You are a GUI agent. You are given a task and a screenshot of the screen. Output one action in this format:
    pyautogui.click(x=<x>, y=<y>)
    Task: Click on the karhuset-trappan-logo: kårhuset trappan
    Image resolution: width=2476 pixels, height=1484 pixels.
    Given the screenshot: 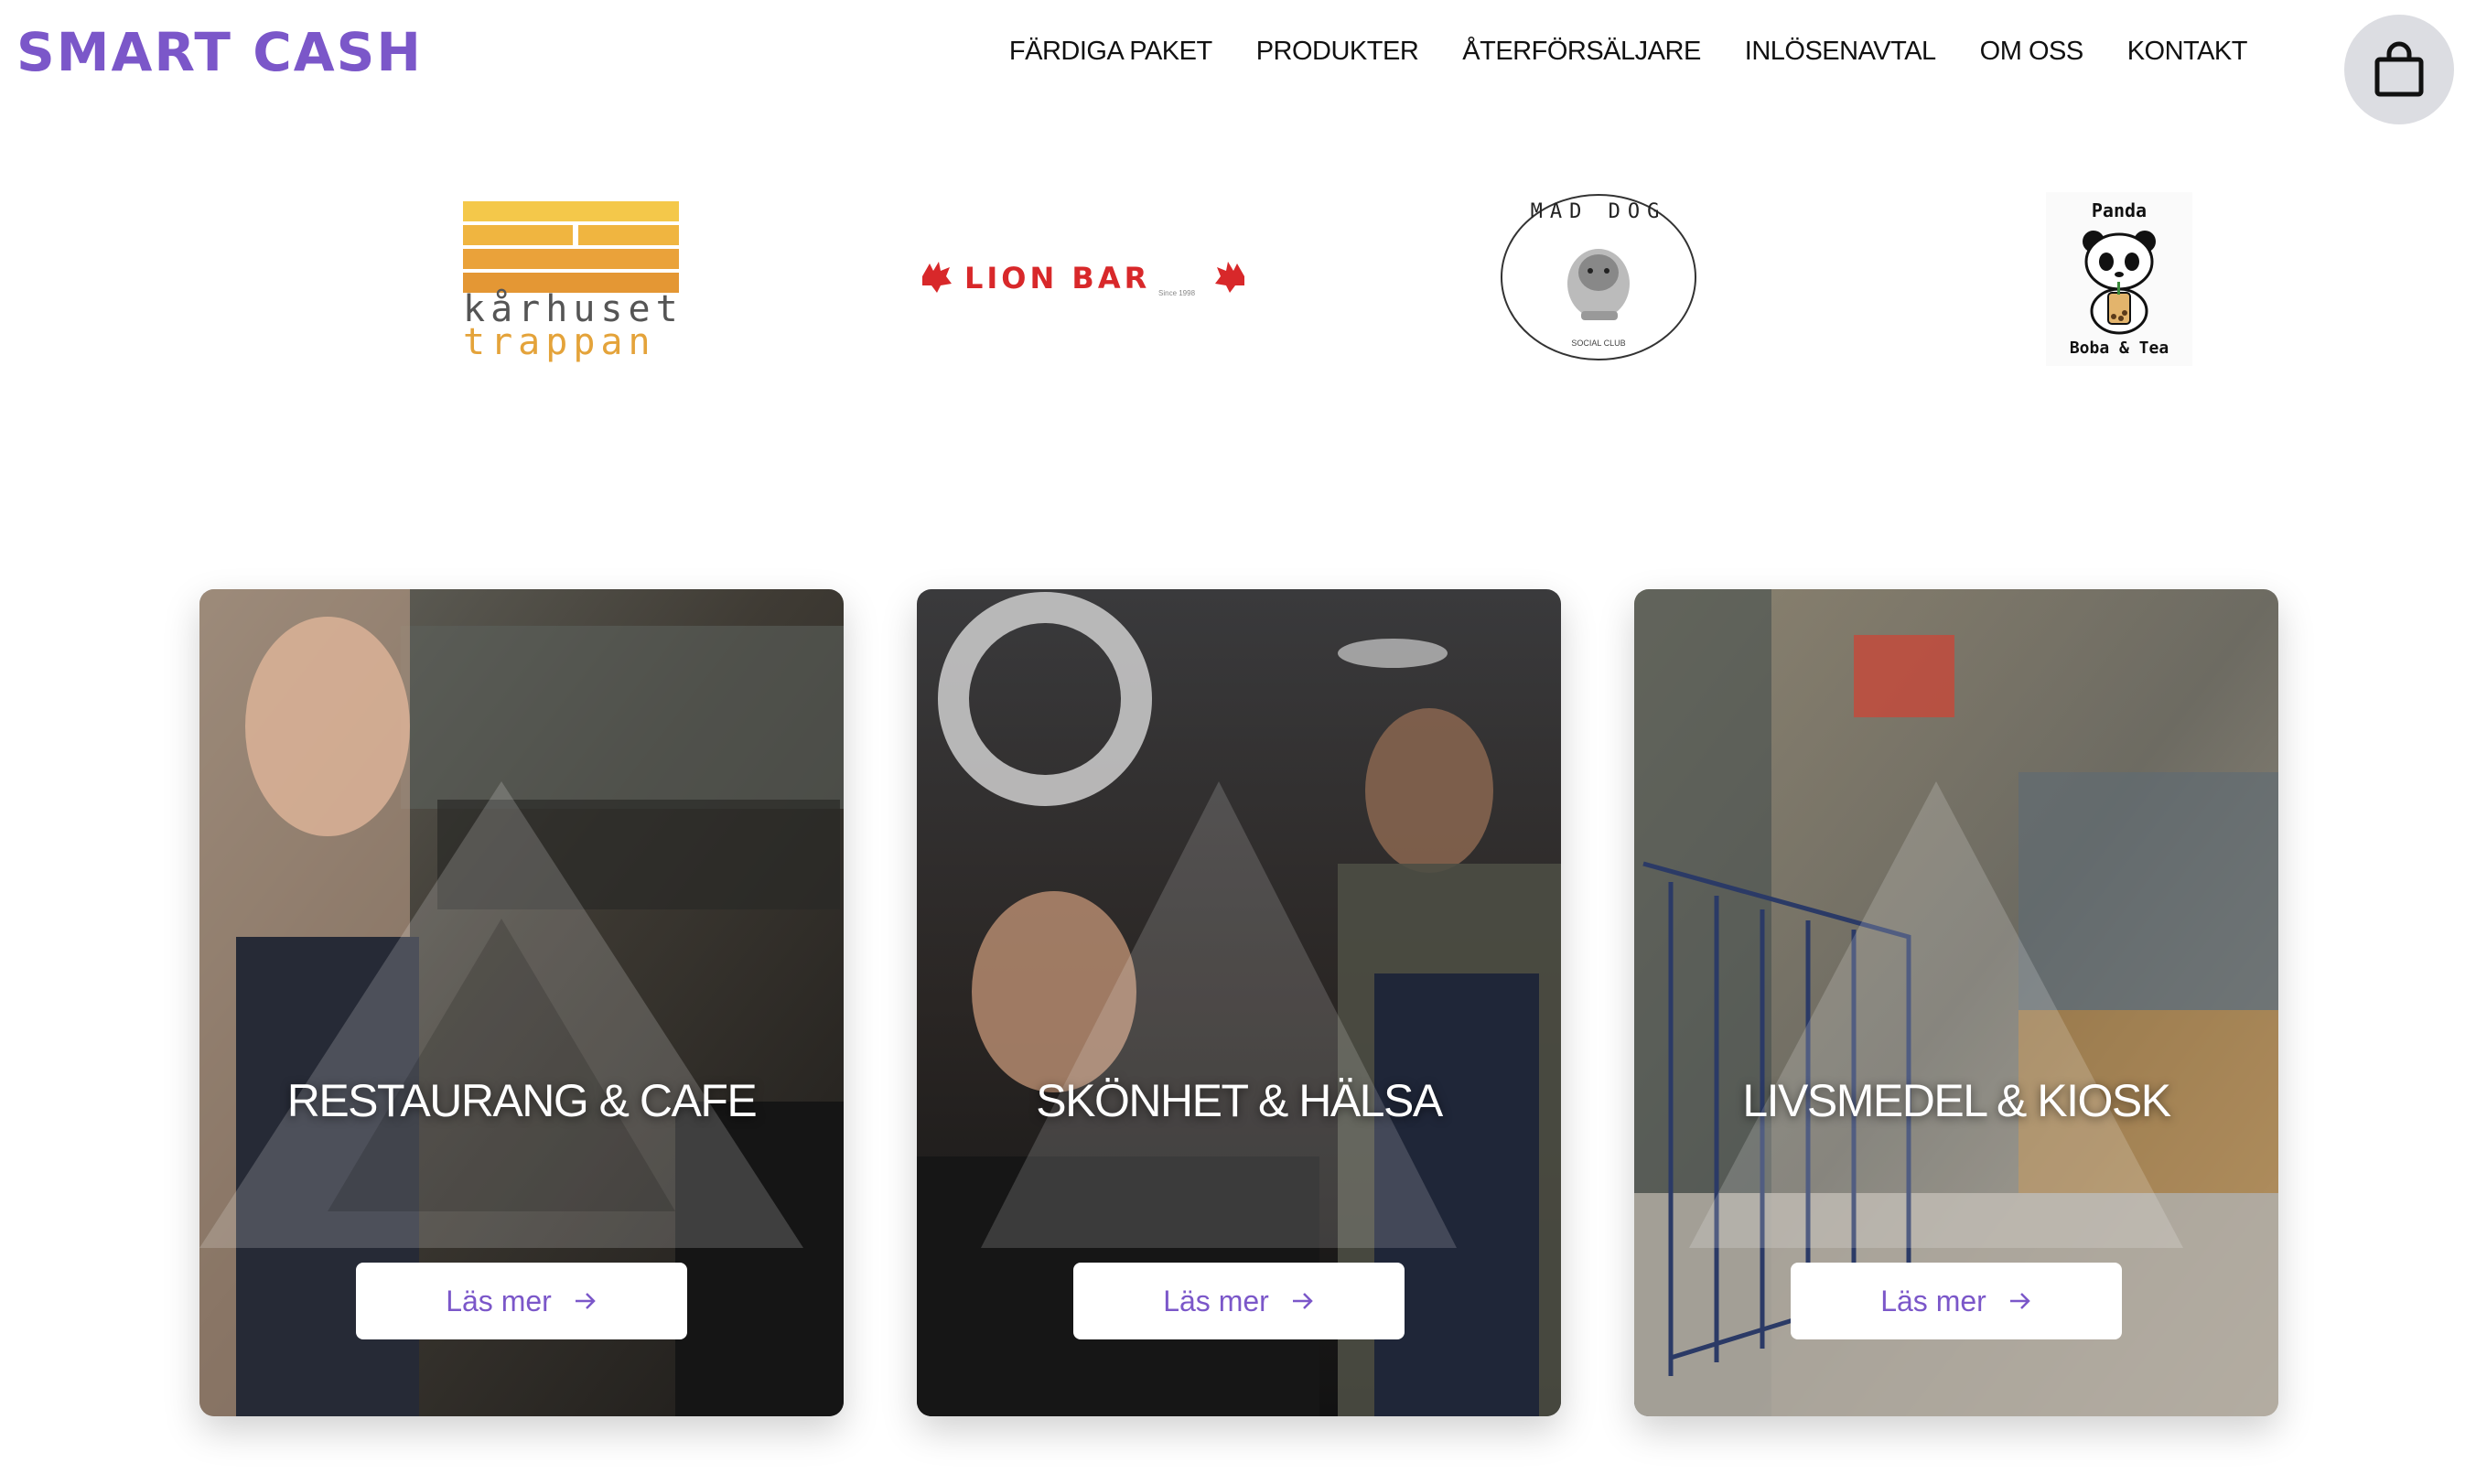 What is the action you would take?
    pyautogui.click(x=571, y=283)
    